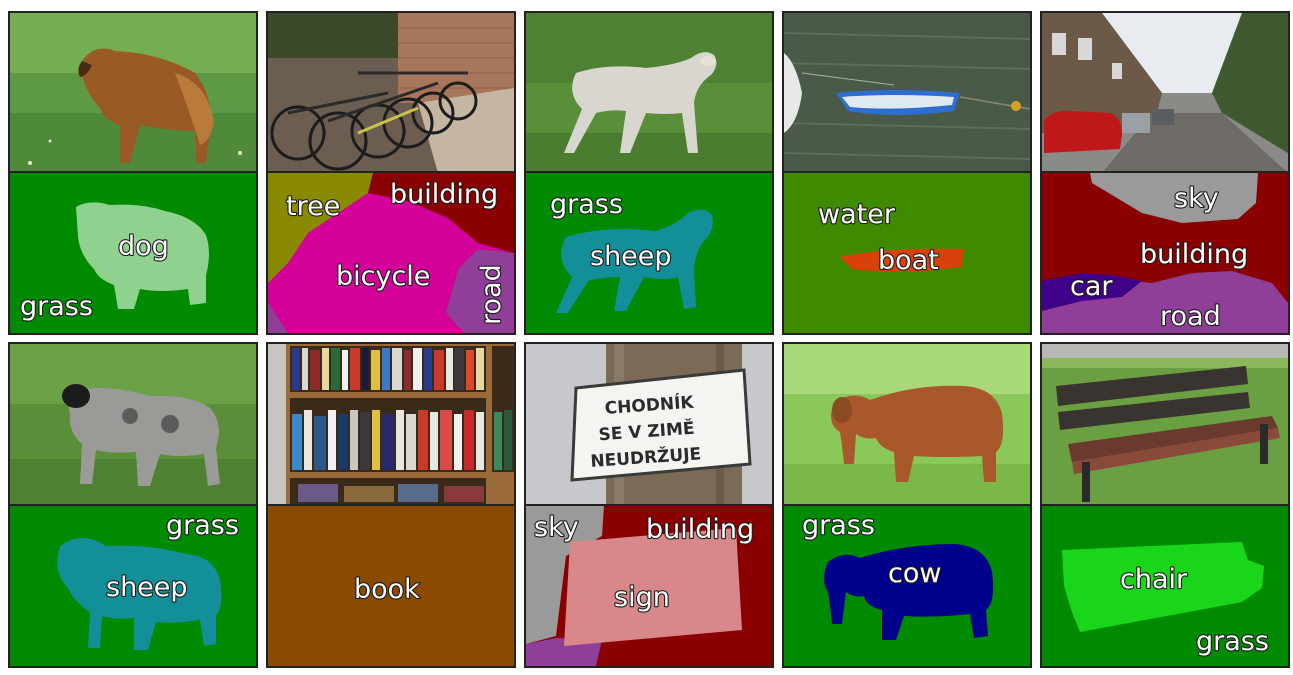 The width and height of the screenshot is (1293, 675). I want to click on segmentation-book: book, so click(391, 586).